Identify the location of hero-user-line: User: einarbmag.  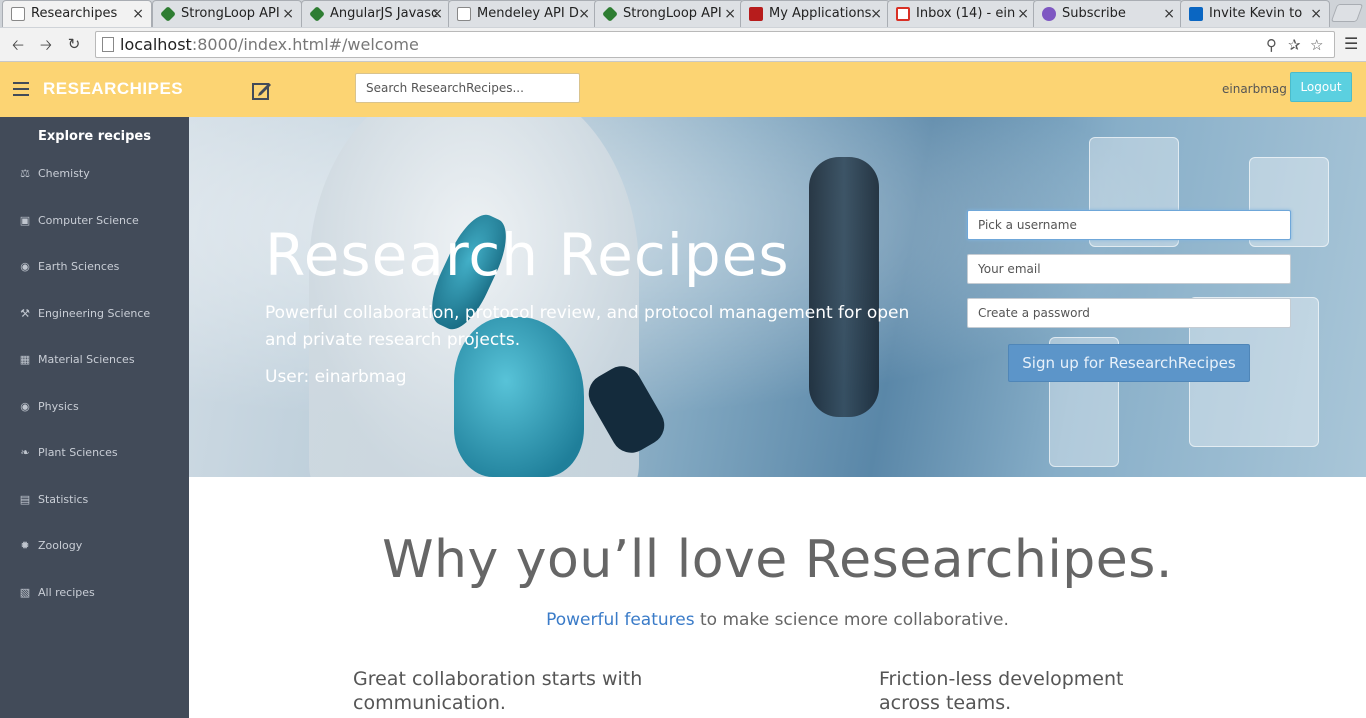
(336, 377).